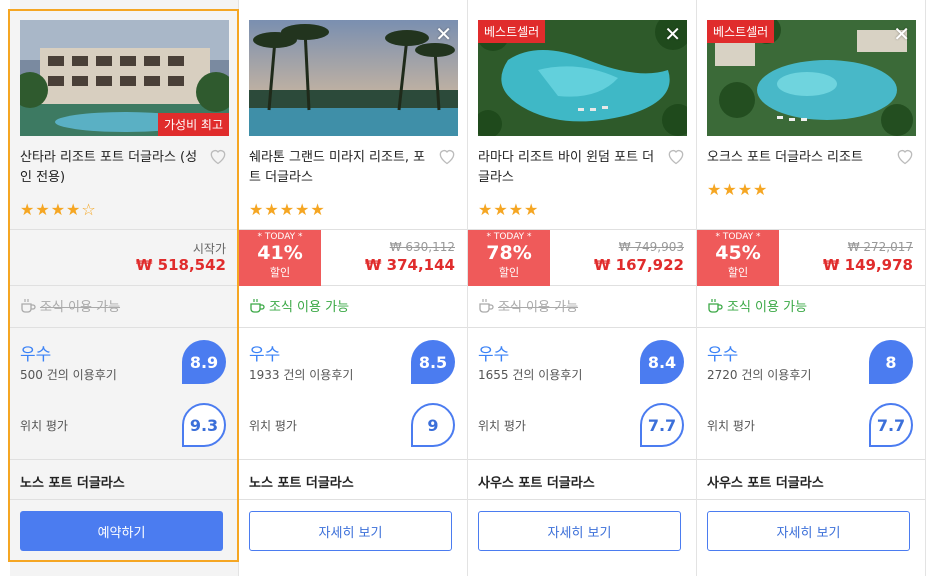 This screenshot has width=934, height=576. Describe the element at coordinates (582, 258) in the screenshot. I see `price-row: * TODAY * 78% 할인 ₩ 749,903 ₩ 167,922` at that location.